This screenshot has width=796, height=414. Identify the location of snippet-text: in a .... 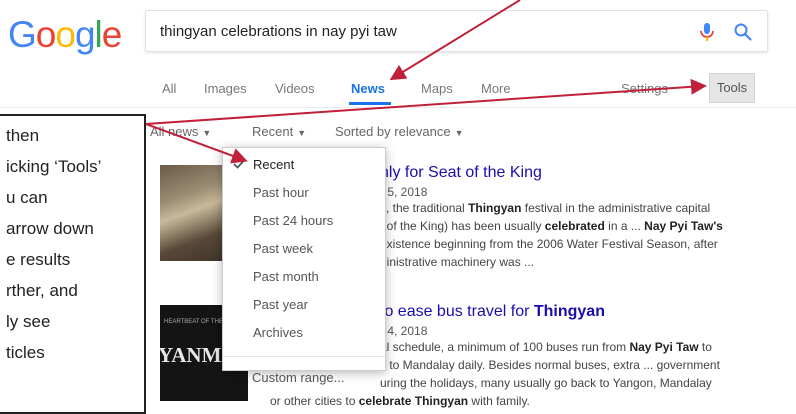
(624, 226).